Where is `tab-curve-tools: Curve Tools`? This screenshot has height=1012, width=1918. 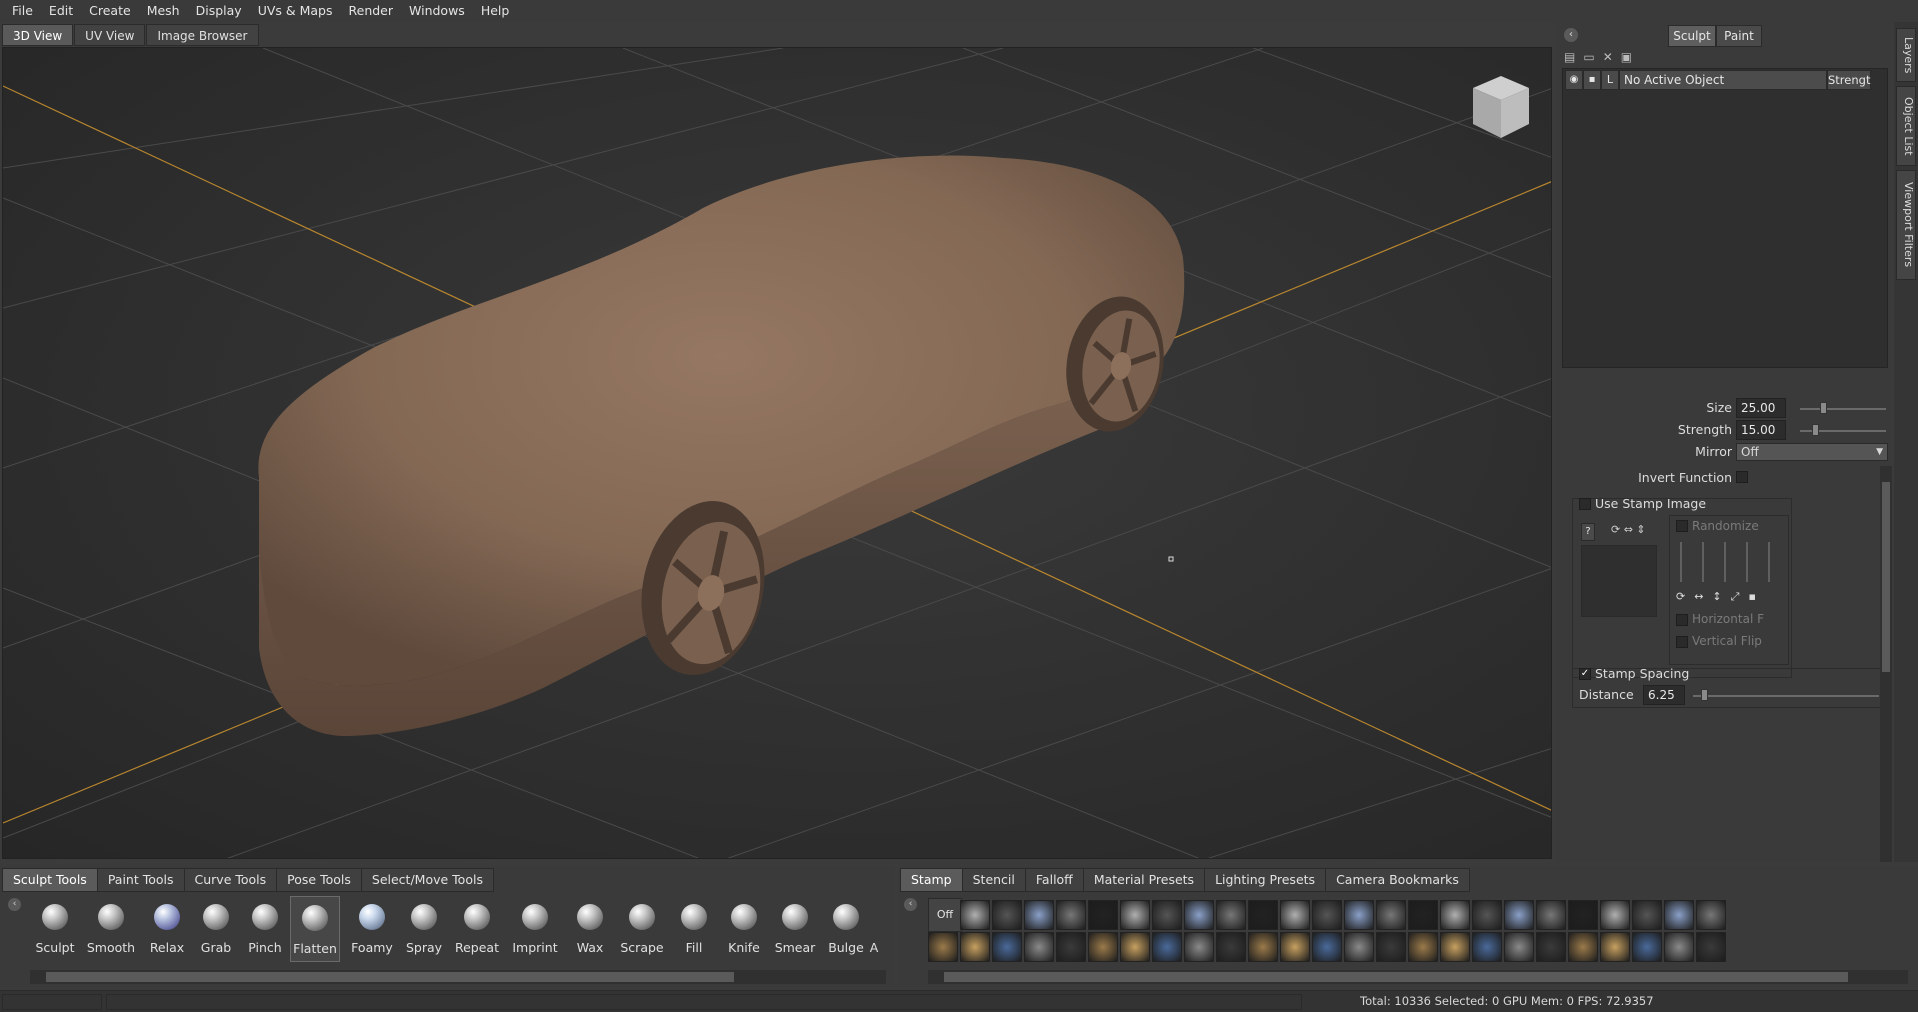
tab-curve-tools: Curve Tools is located at coordinates (230, 880).